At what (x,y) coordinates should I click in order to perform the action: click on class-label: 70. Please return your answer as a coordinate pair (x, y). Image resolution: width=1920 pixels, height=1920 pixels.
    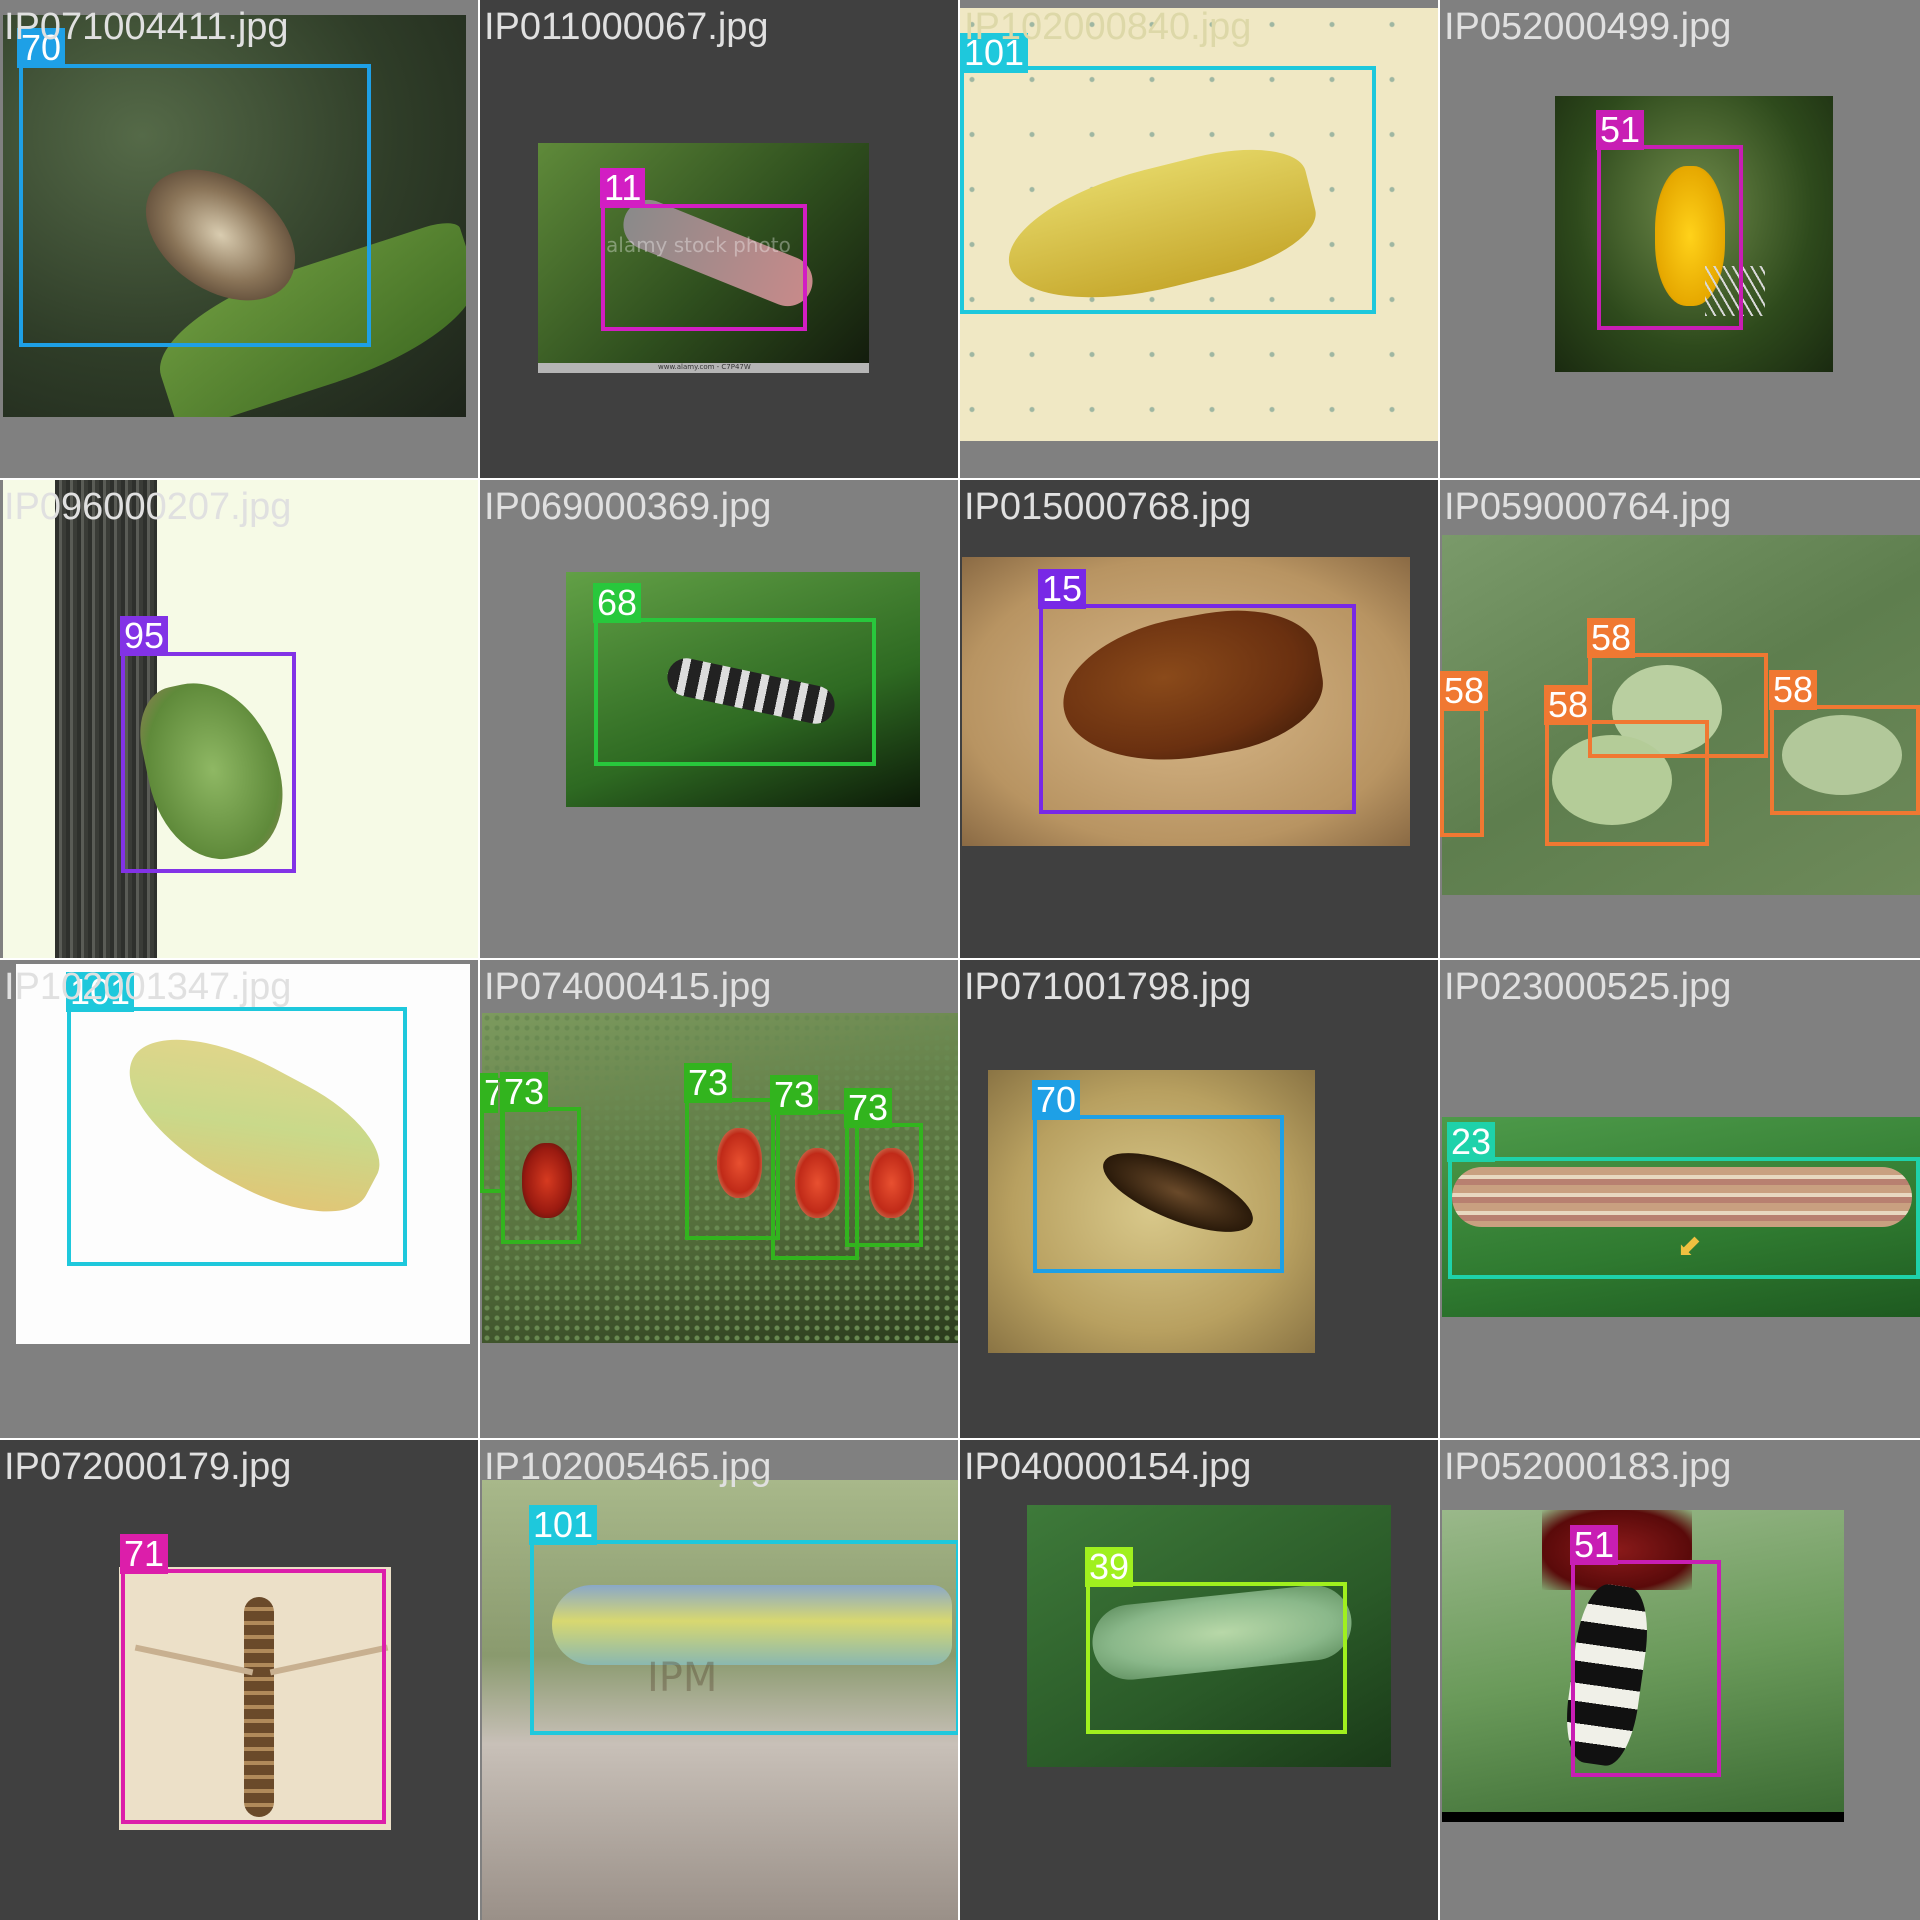
    Looking at the image, I should click on (1056, 1100).